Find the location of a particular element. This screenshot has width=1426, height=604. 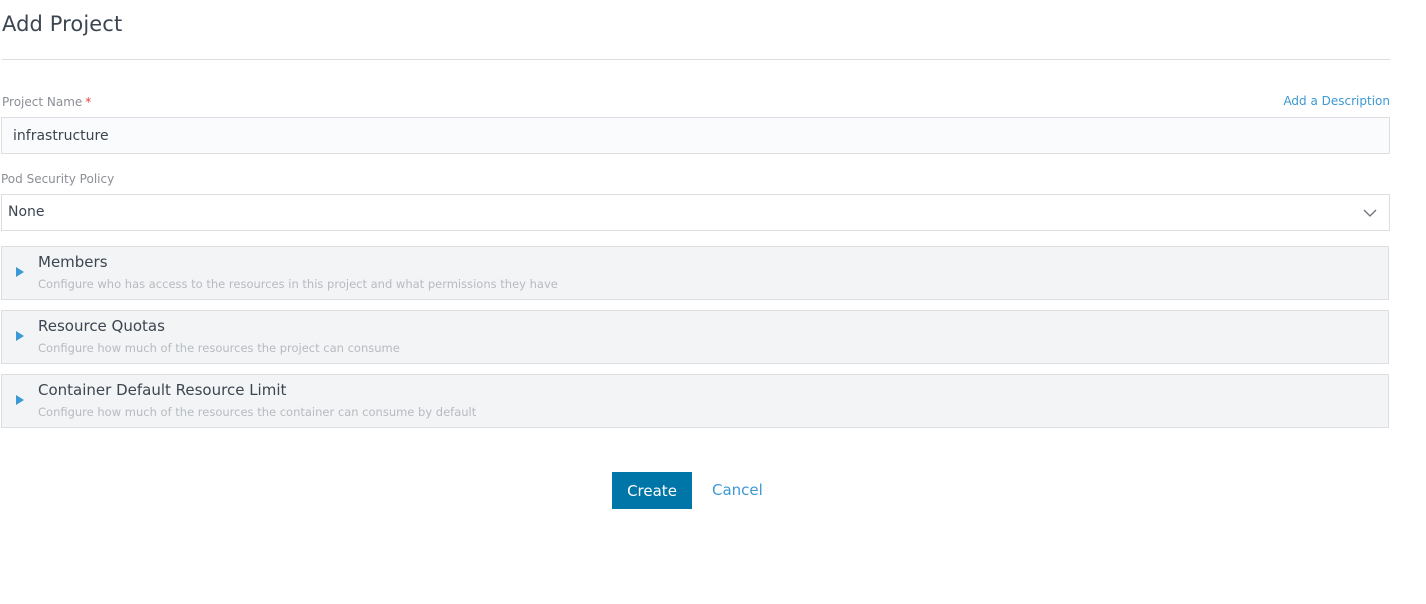

section-title: Resource Quotas is located at coordinates (101, 326).